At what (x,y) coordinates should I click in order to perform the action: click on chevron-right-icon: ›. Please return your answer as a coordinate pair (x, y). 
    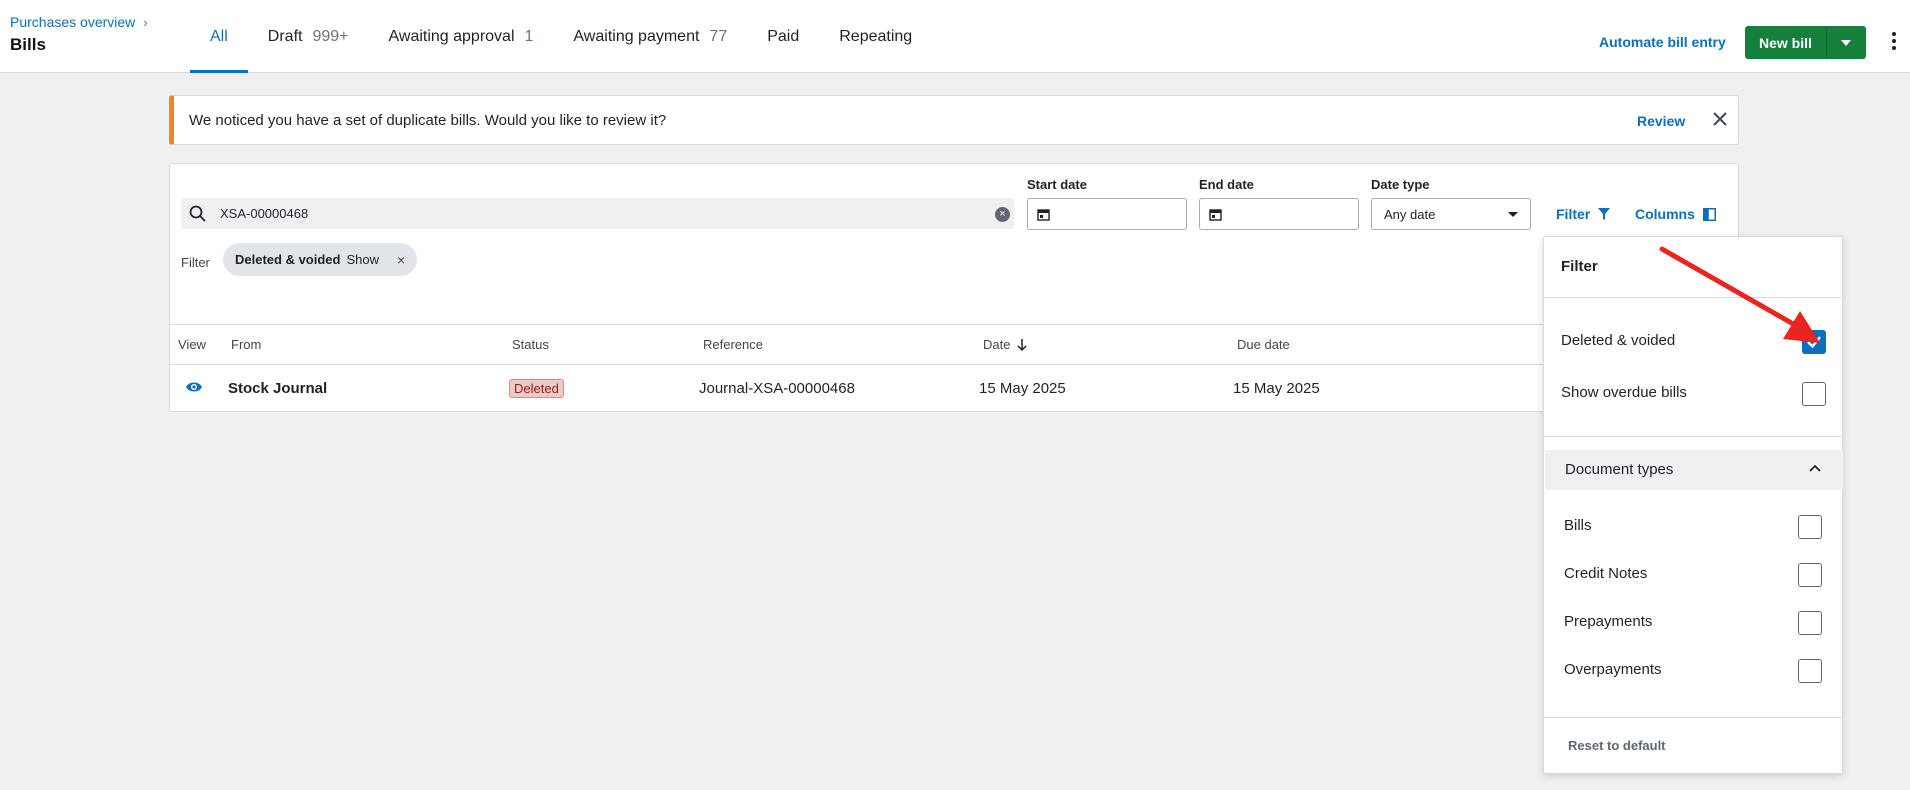
    Looking at the image, I should click on (145, 22).